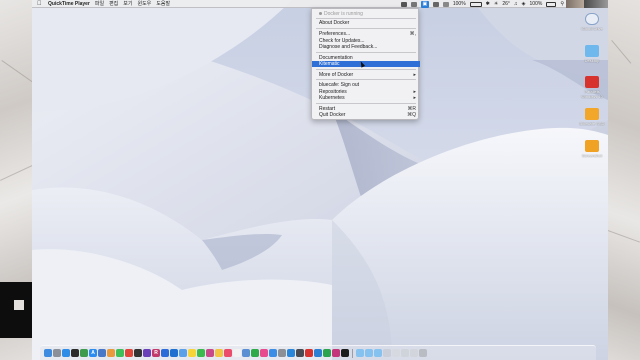 The image size is (640, 360). What do you see at coordinates (228, 353) in the screenshot?
I see `music-icon` at bounding box center [228, 353].